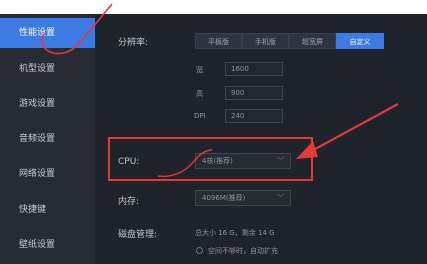  What do you see at coordinates (185, 163) in the screenshot?
I see `annotation-stroke-cpu` at bounding box center [185, 163].